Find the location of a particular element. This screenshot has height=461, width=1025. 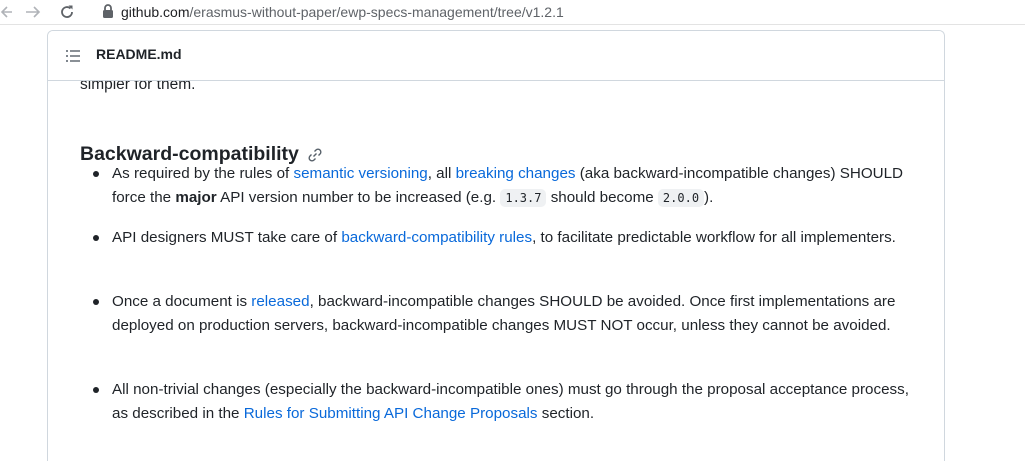

text-run: API version number to be increased (e.g. is located at coordinates (358, 197).